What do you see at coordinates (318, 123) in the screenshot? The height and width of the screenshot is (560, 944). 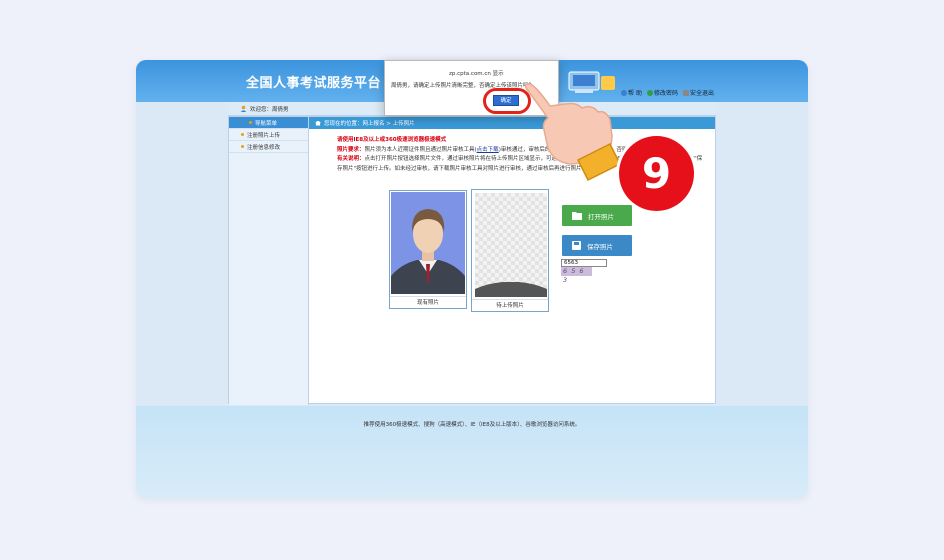 I see `home-icon` at bounding box center [318, 123].